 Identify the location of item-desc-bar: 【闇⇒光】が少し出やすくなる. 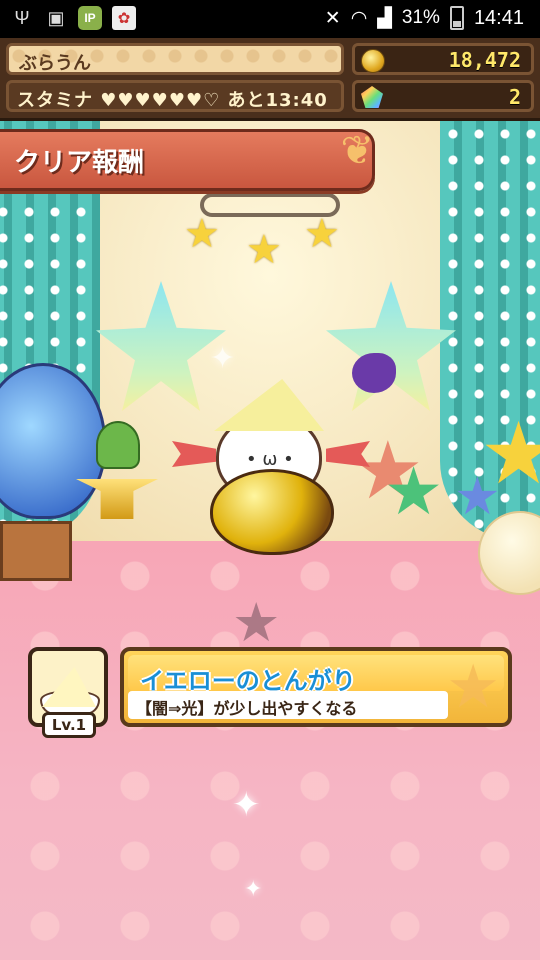
(288, 705).